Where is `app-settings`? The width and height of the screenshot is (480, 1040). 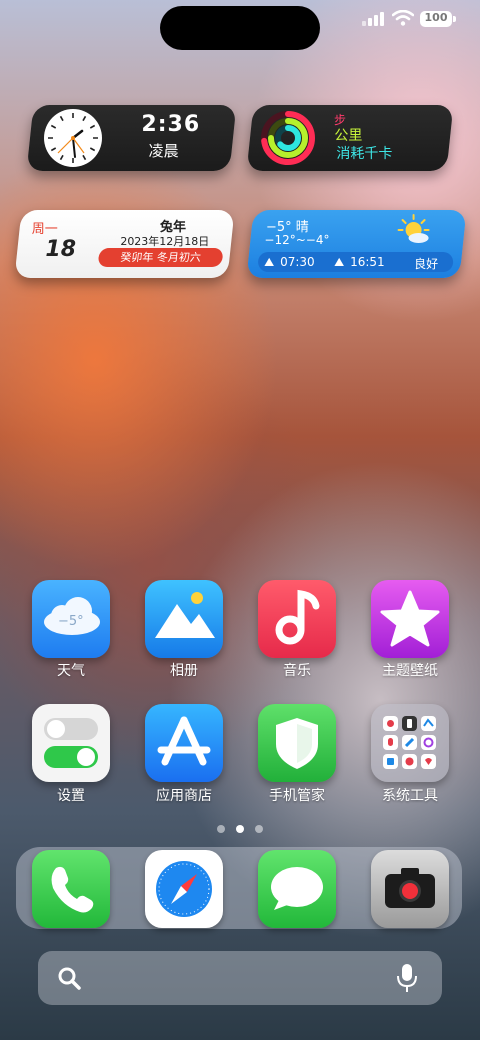
app-settings is located at coordinates (71, 743).